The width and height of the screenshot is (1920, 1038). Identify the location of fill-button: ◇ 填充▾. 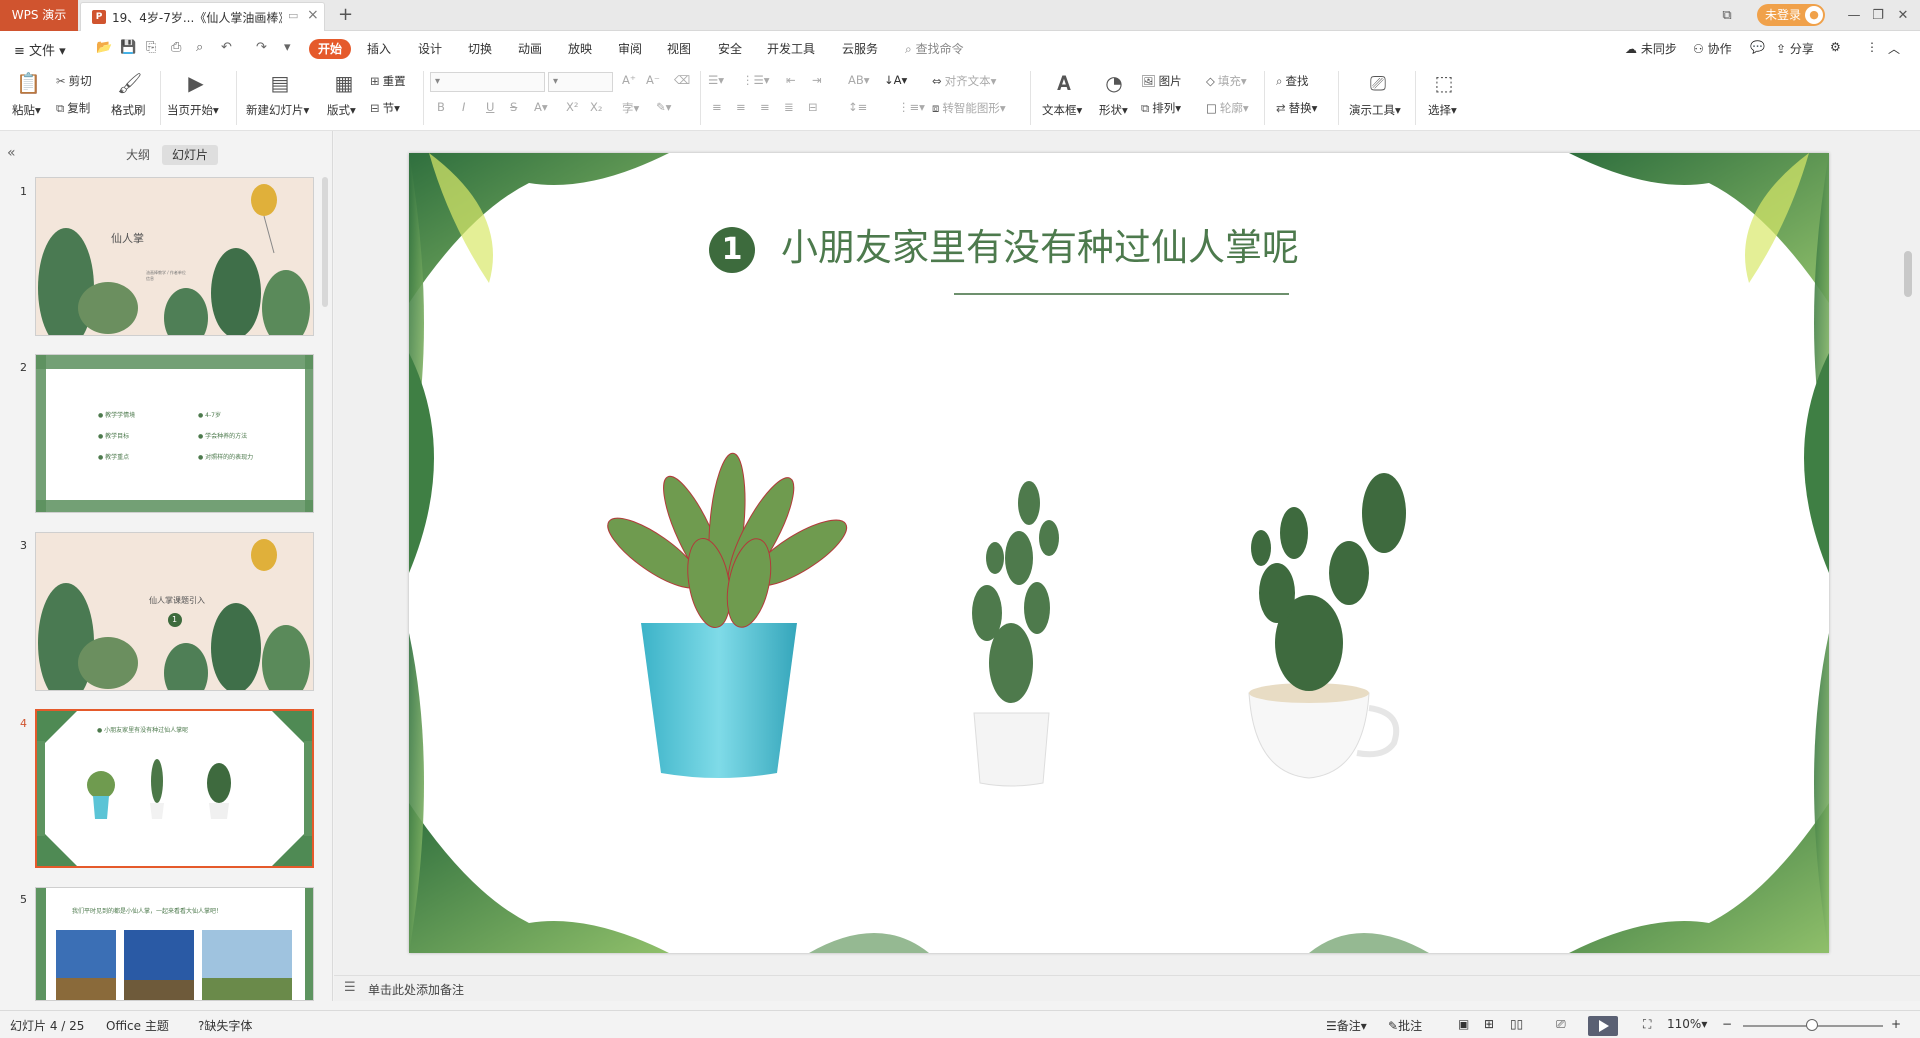
(1226, 81).